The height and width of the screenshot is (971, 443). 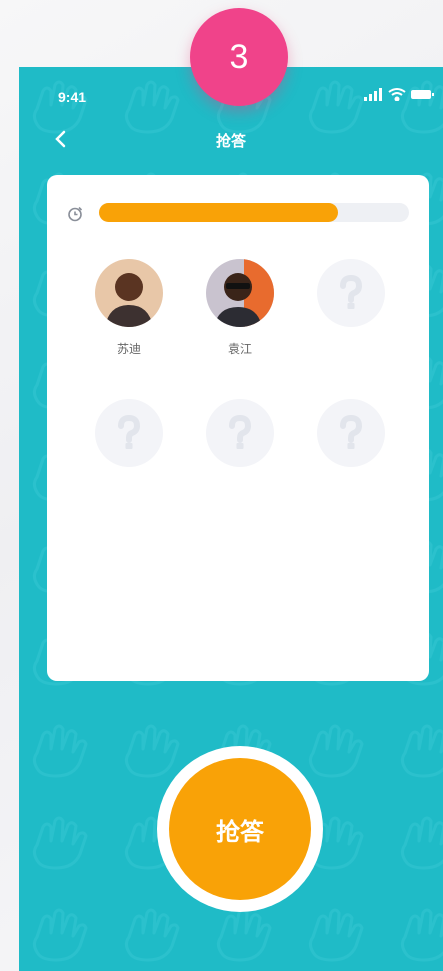 I want to click on timer-icon, so click(x=75, y=214).